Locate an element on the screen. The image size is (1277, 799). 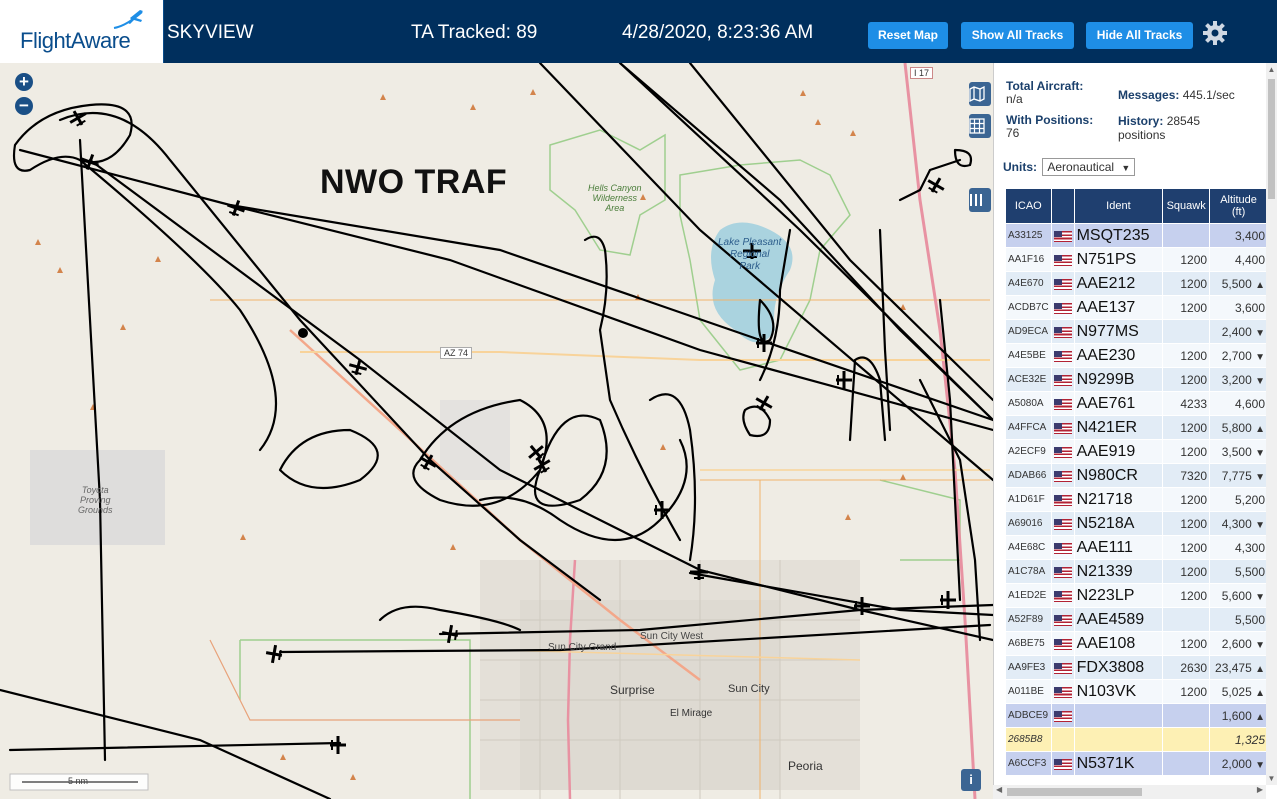
icao-cell: A6BE75 is located at coordinates (1028, 643).